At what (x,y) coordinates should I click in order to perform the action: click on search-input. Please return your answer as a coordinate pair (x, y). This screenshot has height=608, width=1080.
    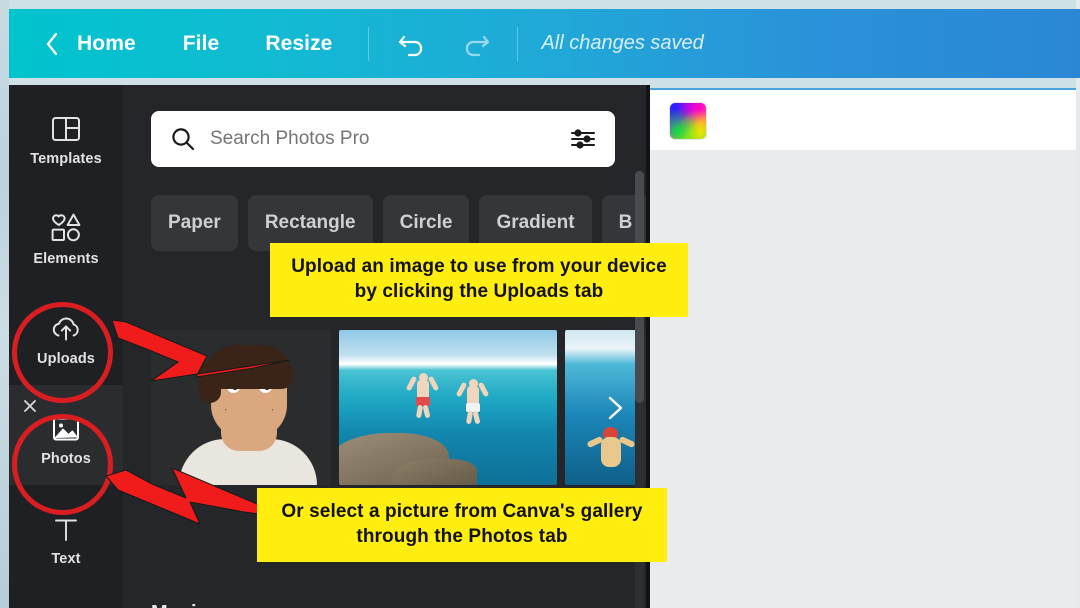
    Looking at the image, I should click on (389, 139).